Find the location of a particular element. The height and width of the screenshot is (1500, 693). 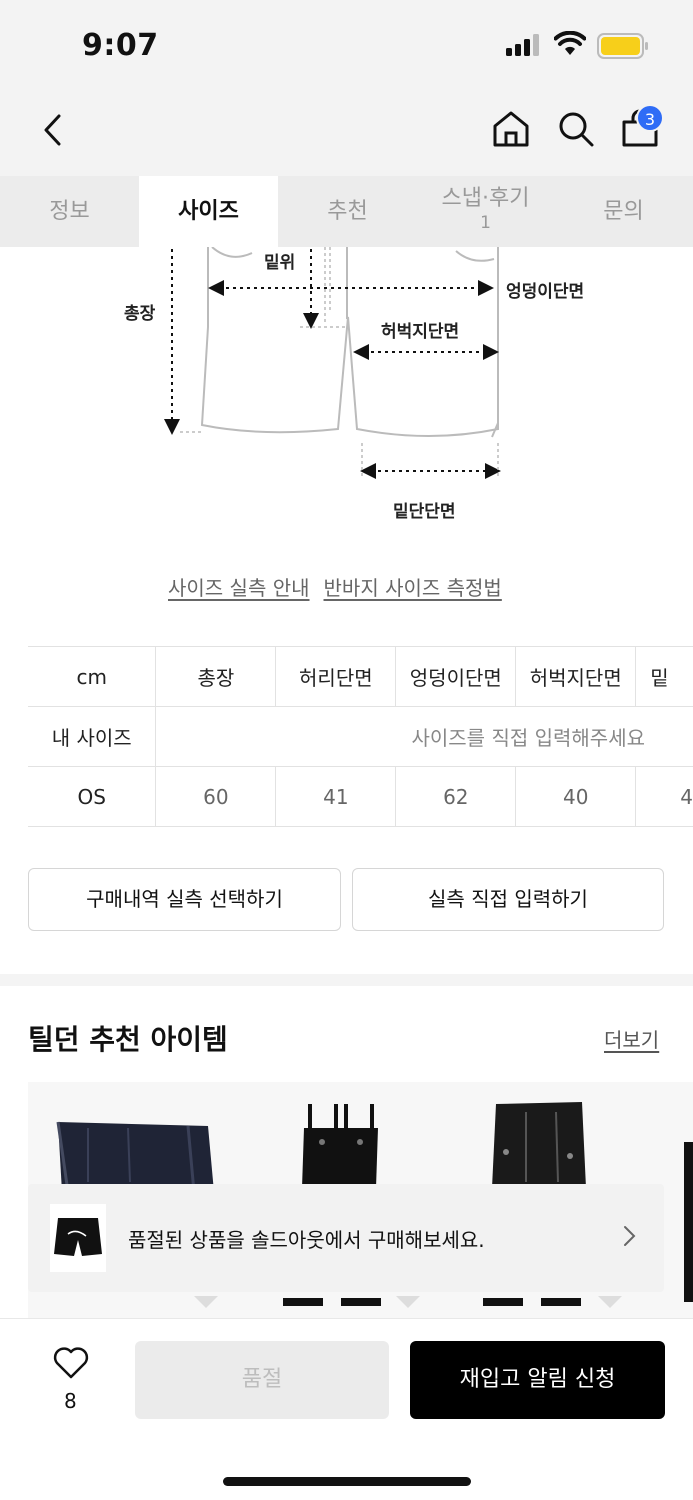

measure-method-link: 반바지 사이즈 측정법 is located at coordinates (413, 588).